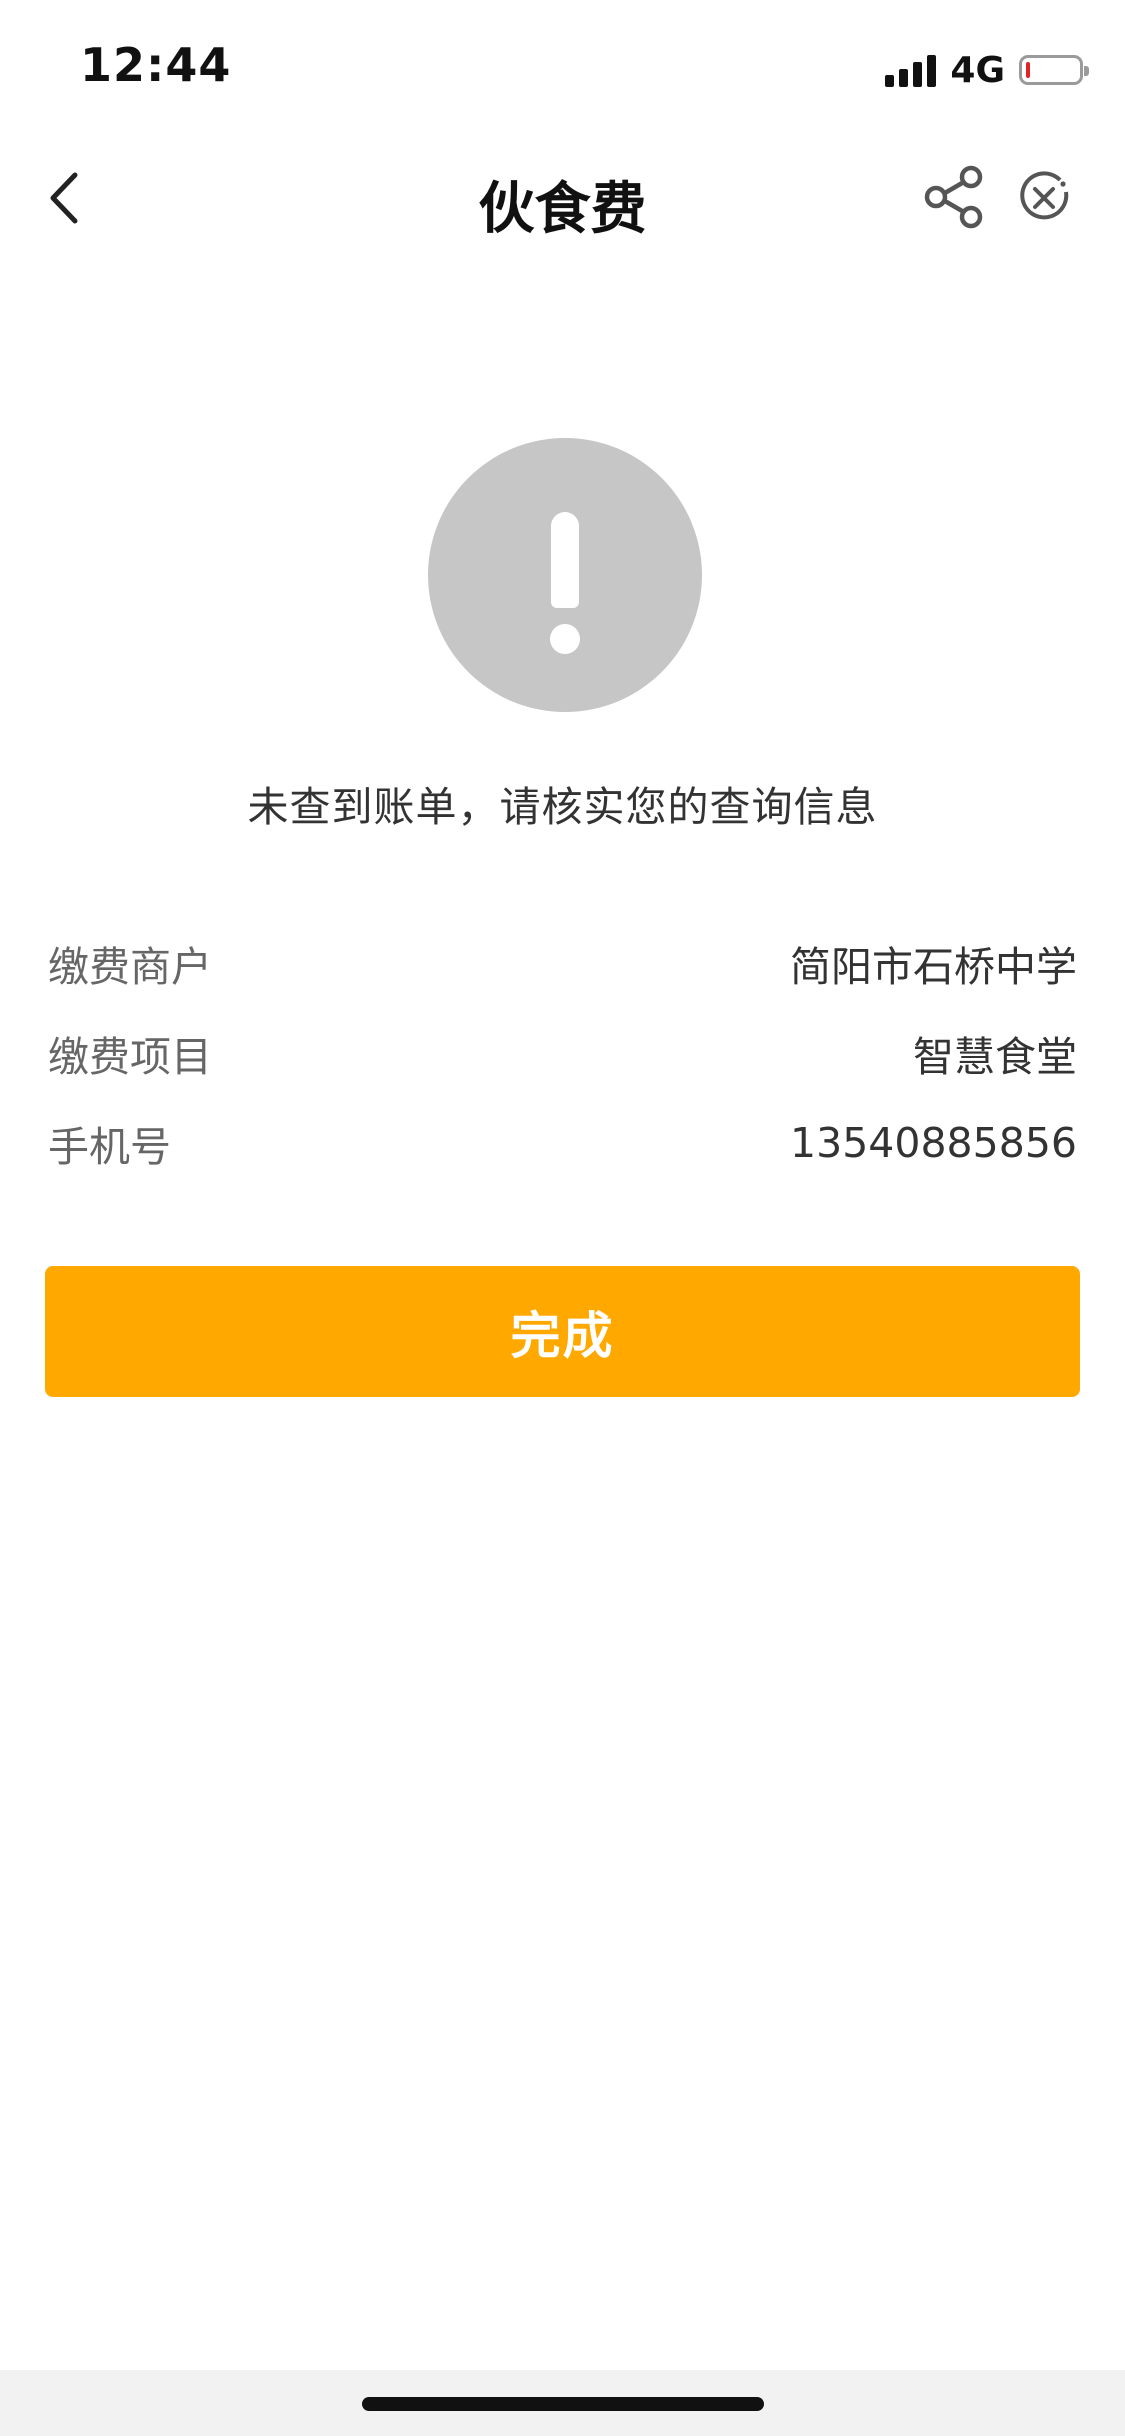  I want to click on share-button, so click(955, 197).